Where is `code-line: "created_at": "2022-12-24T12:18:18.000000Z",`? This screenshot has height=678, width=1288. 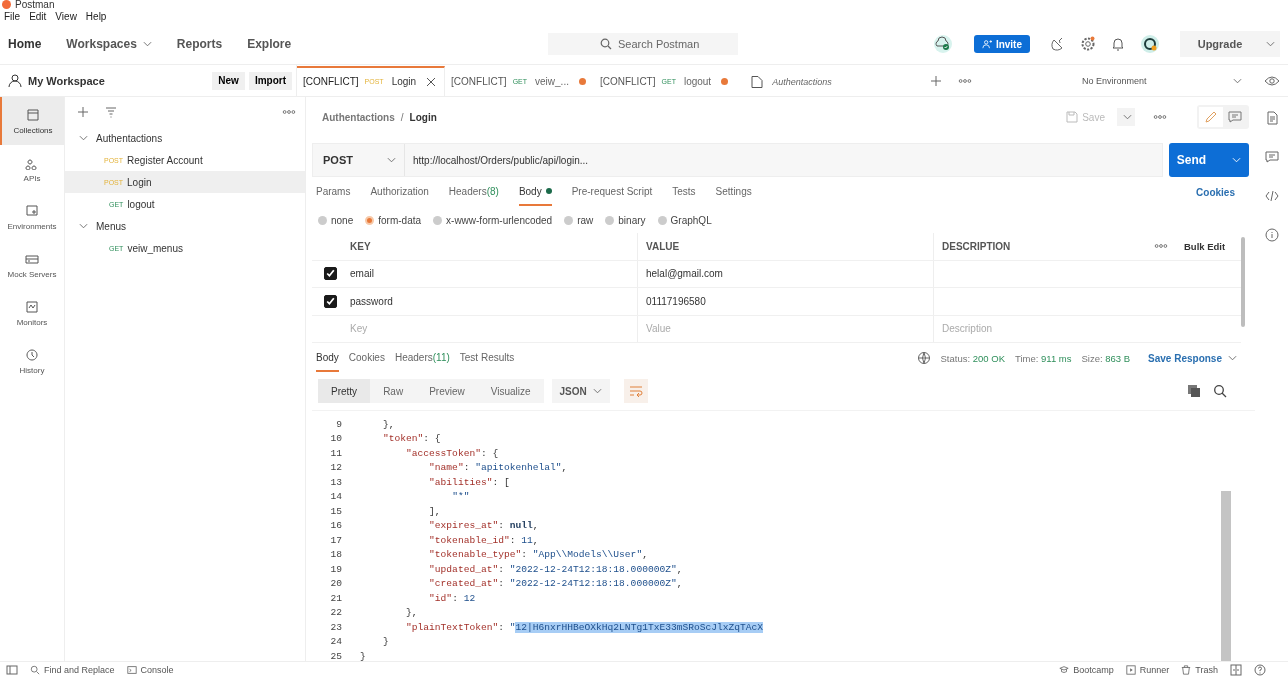
code-line: "created_at": "2022-12-24T12:18:18.000000Z", is located at coordinates (555, 584).